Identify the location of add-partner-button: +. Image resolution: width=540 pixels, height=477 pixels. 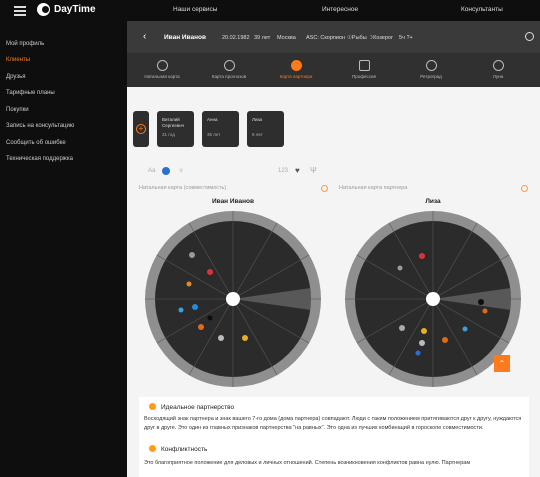
(141, 129).